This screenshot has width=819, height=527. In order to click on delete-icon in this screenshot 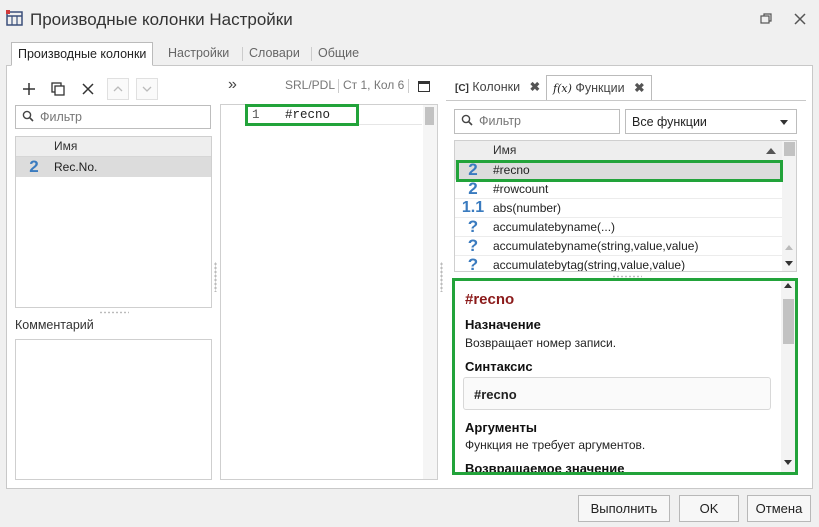, I will do `click(88, 89)`.